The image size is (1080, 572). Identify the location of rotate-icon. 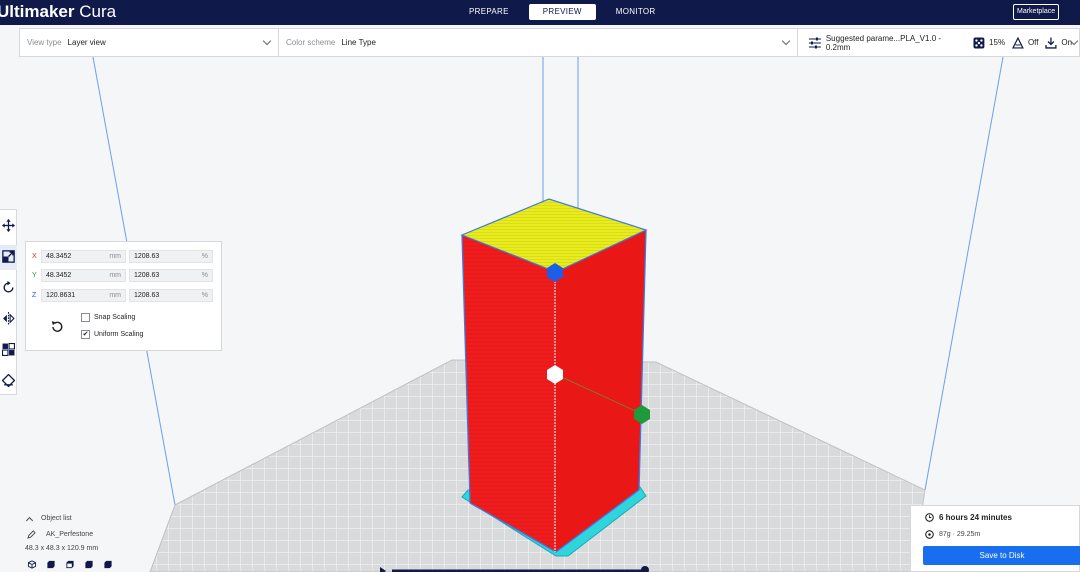
(8, 287).